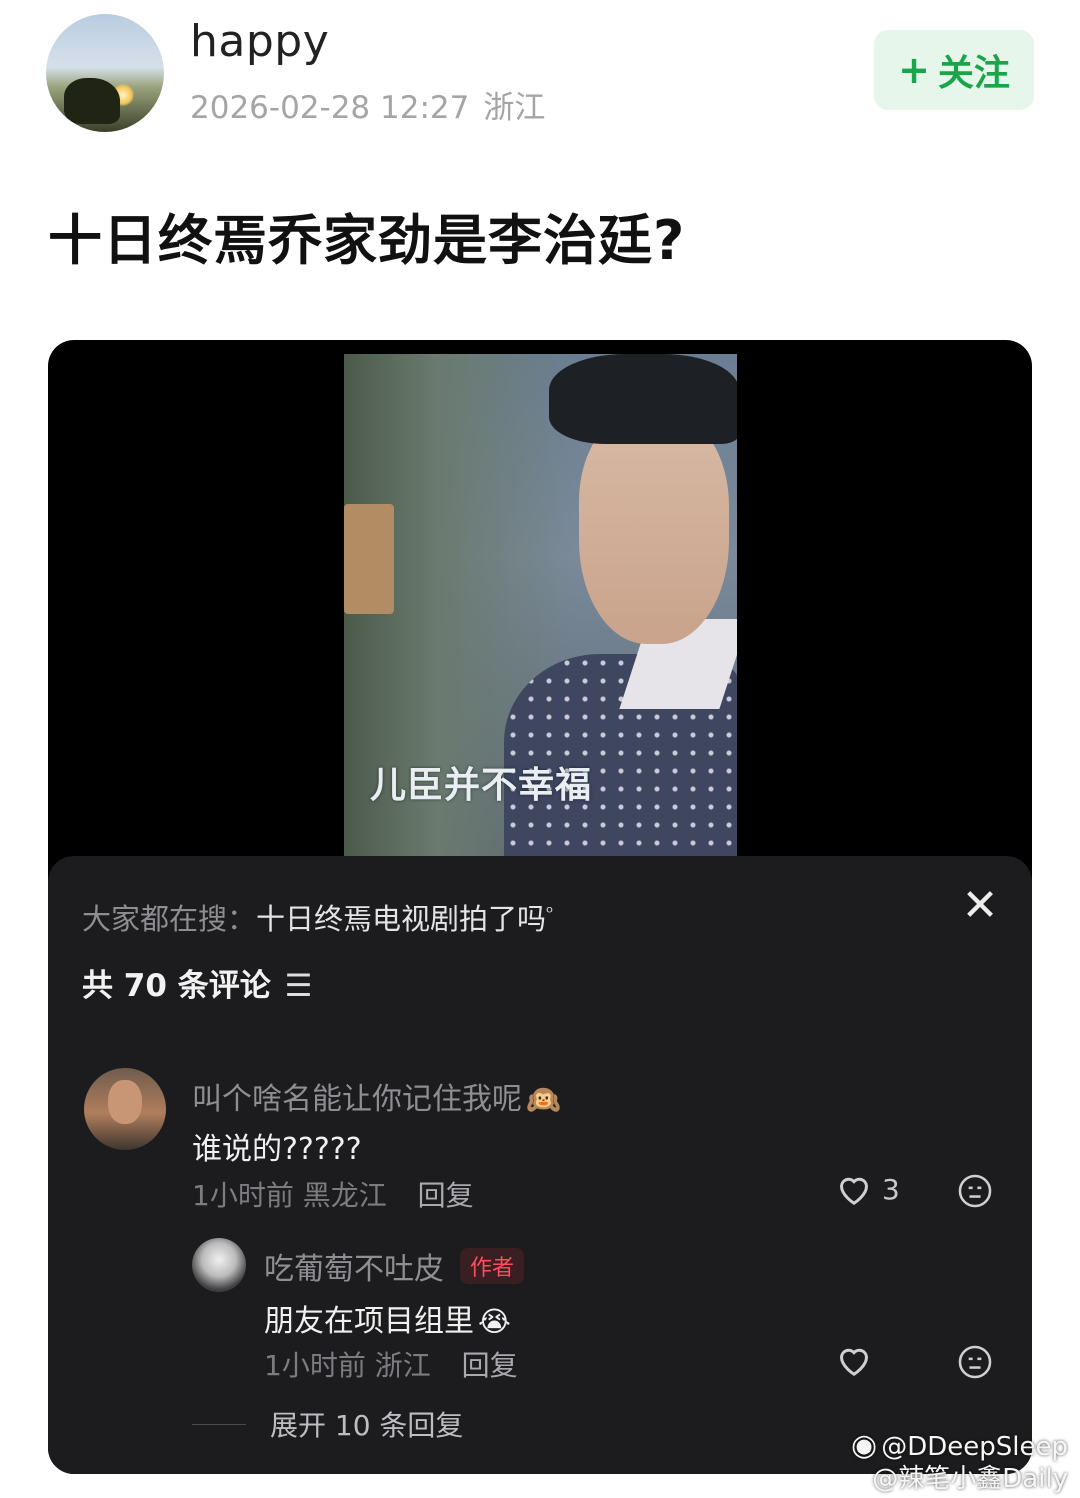 Image resolution: width=1080 pixels, height=1498 pixels. What do you see at coordinates (243, 1195) in the screenshot?
I see `comment-time: 1小时前` at bounding box center [243, 1195].